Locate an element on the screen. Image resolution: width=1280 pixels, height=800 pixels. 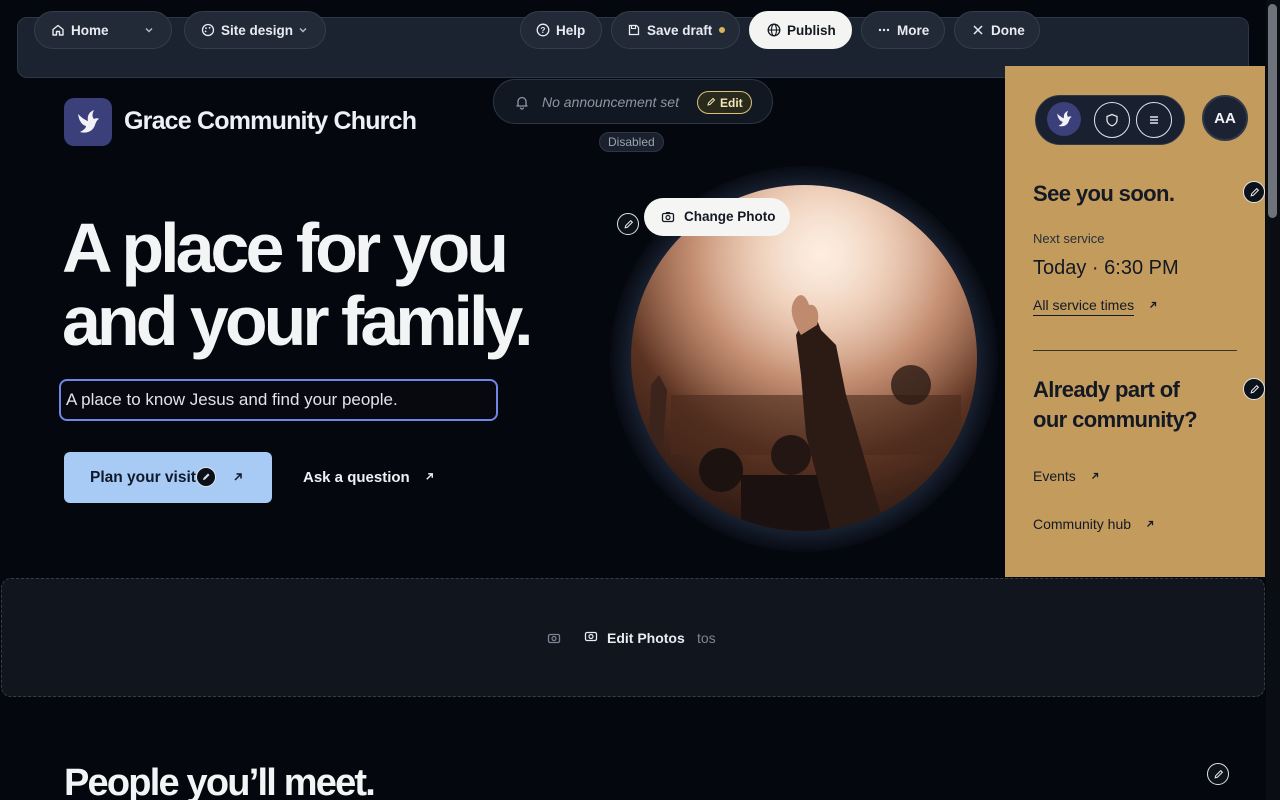
edit-panel-pencil-icon is located at coordinates (1254, 192).